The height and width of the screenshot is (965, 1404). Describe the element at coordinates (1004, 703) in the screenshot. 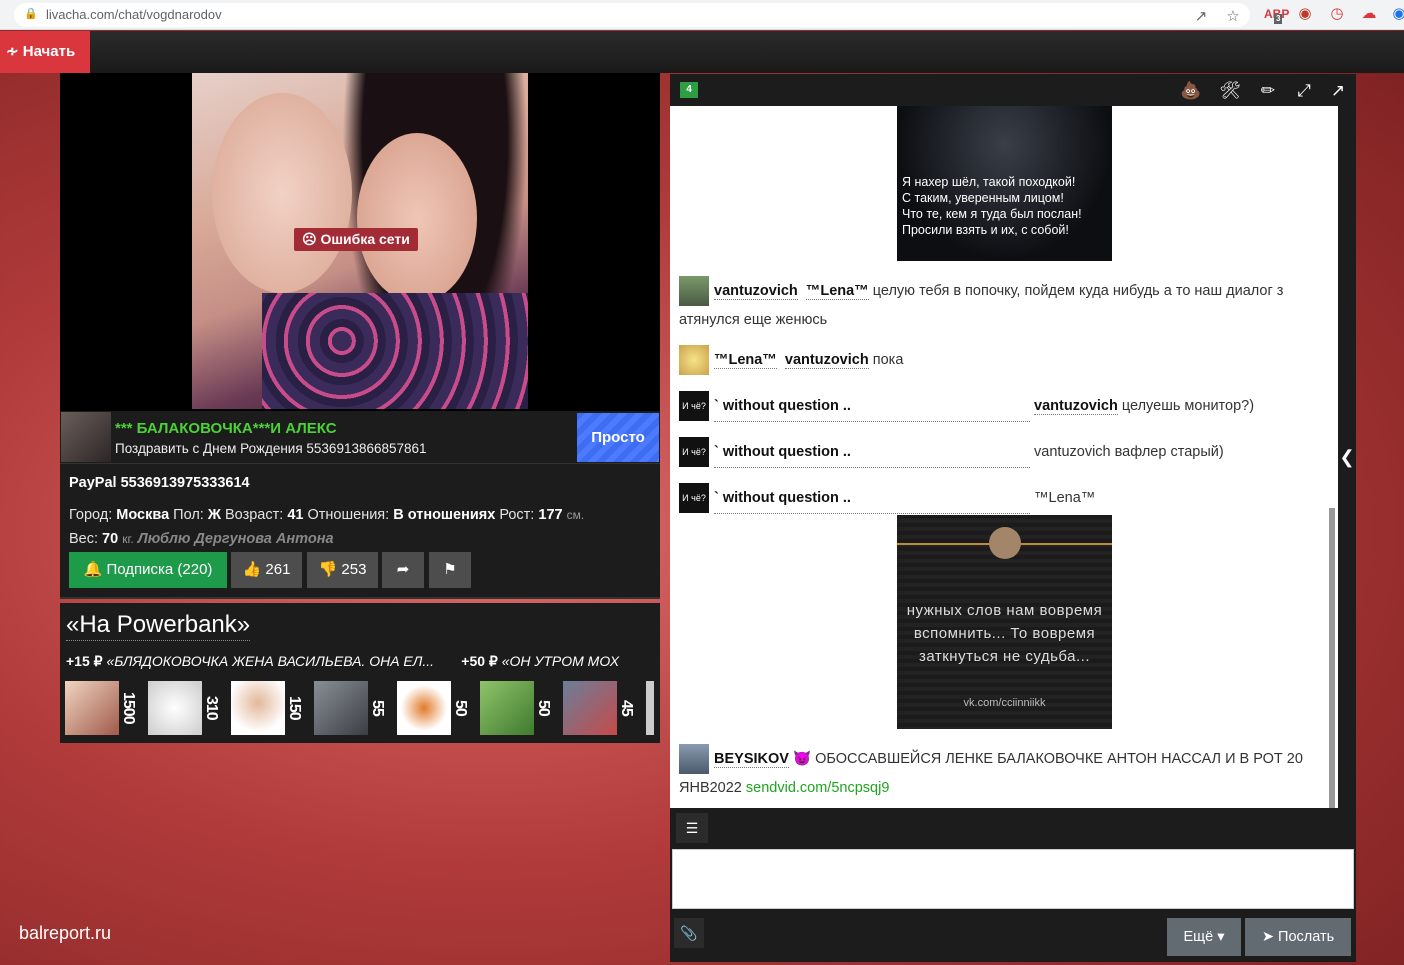

I see `meme-signature: vk.com/cciinniikk` at that location.